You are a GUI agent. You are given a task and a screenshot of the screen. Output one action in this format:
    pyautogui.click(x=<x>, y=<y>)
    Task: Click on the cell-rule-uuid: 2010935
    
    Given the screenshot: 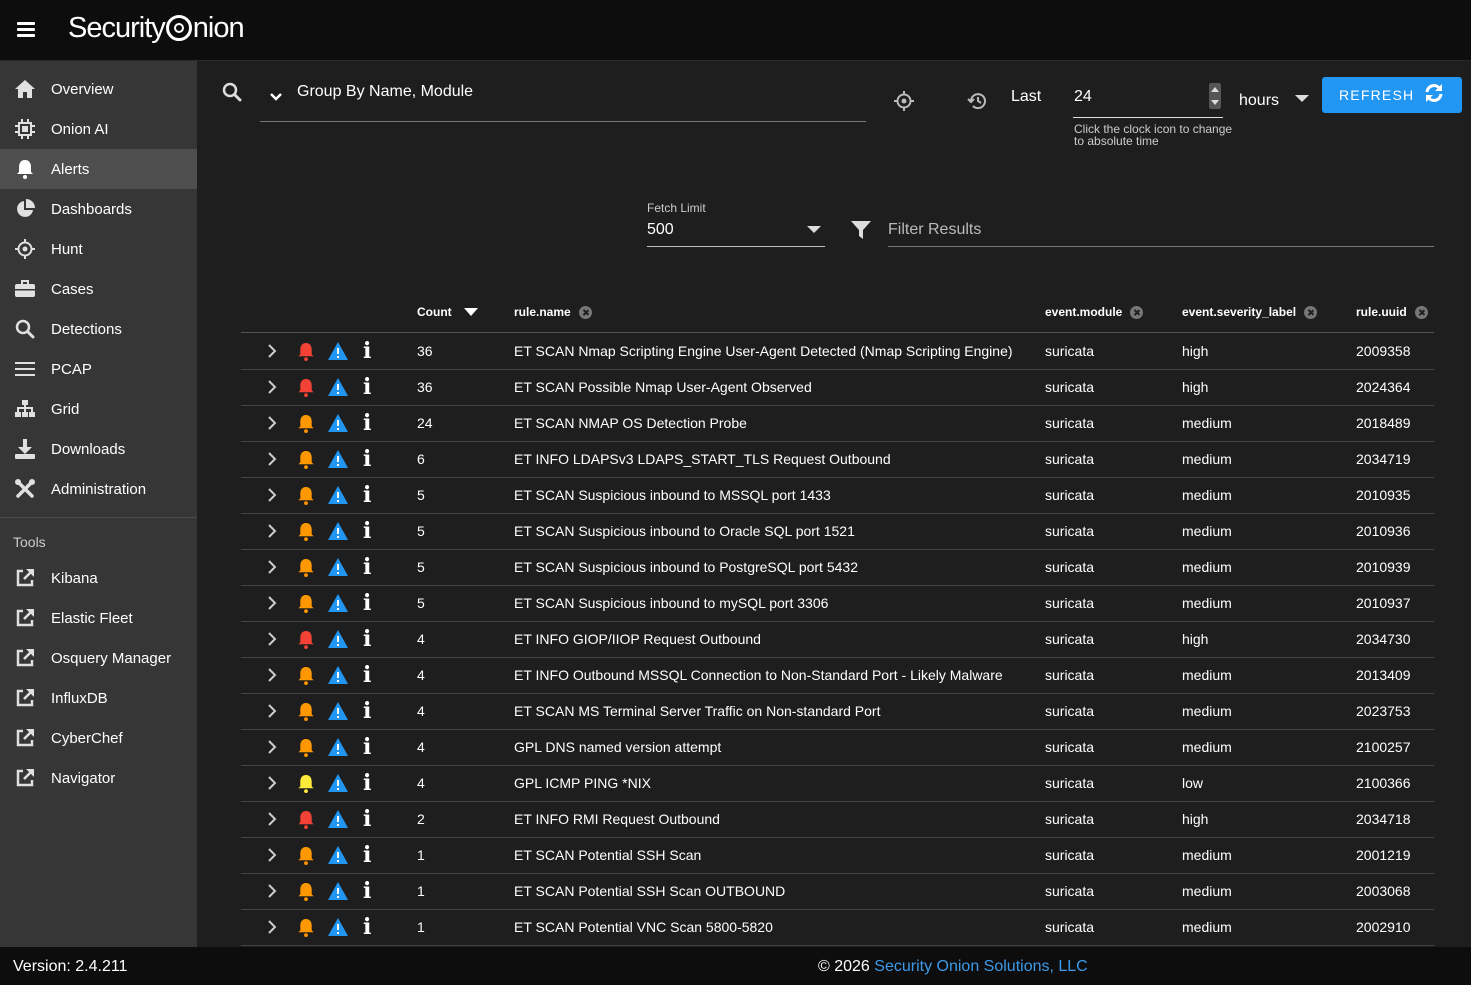 What is the action you would take?
    pyautogui.click(x=1383, y=495)
    